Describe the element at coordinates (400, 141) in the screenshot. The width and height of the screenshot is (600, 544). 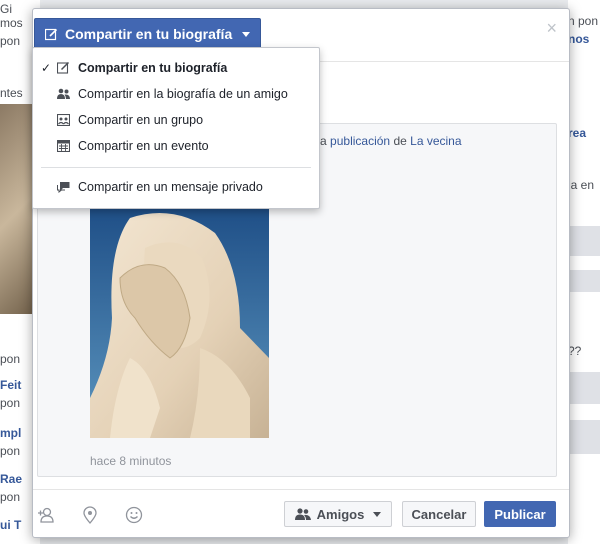
I see `connector-text: de` at that location.